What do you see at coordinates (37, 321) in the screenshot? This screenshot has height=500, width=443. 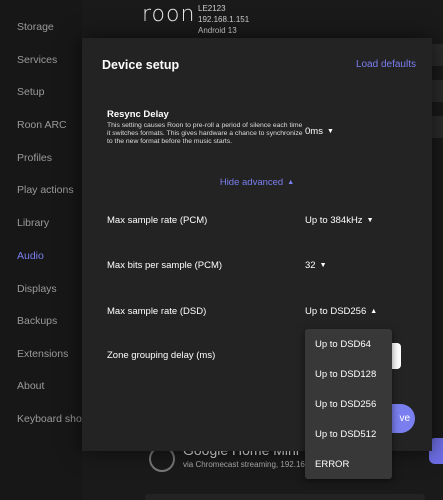 I see `sidebar-item-backups: Backups` at bounding box center [37, 321].